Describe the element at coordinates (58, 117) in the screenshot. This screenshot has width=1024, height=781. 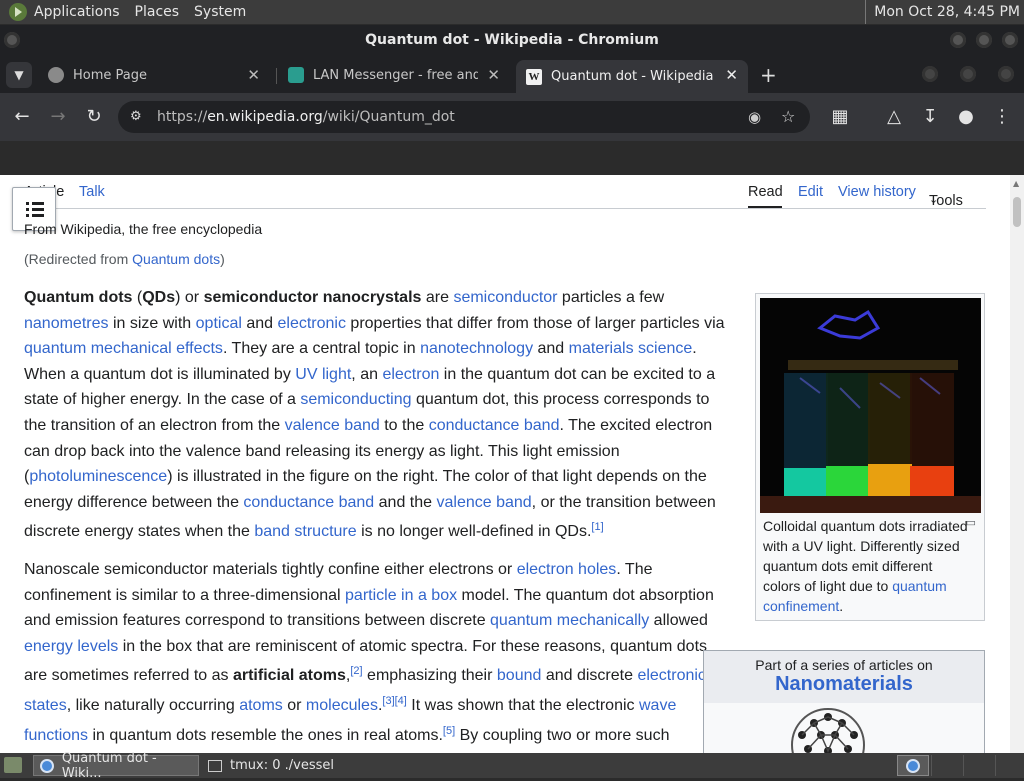
I see `forward-icon: →` at that location.